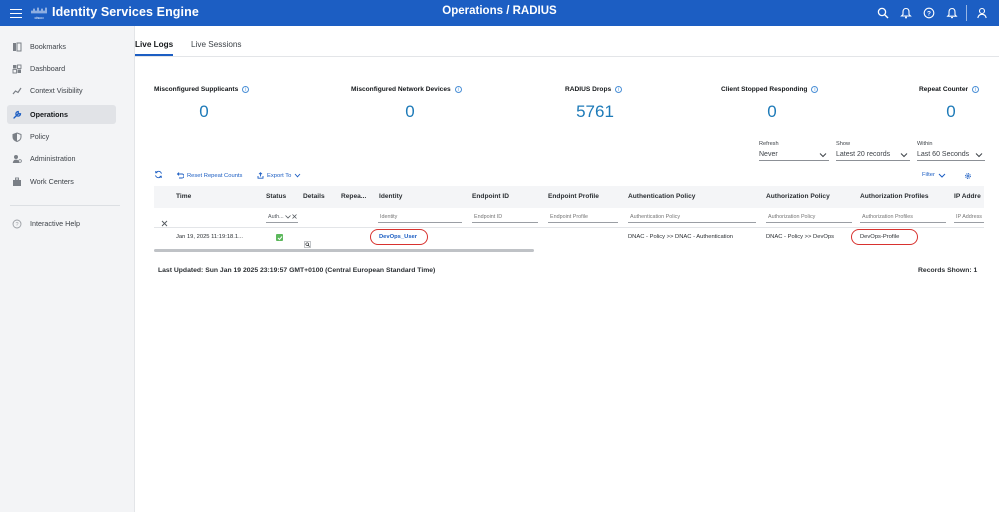  Describe the element at coordinates (894, 196) in the screenshot. I see `column-header-authorization-profiles: Authorization Profiles` at that location.